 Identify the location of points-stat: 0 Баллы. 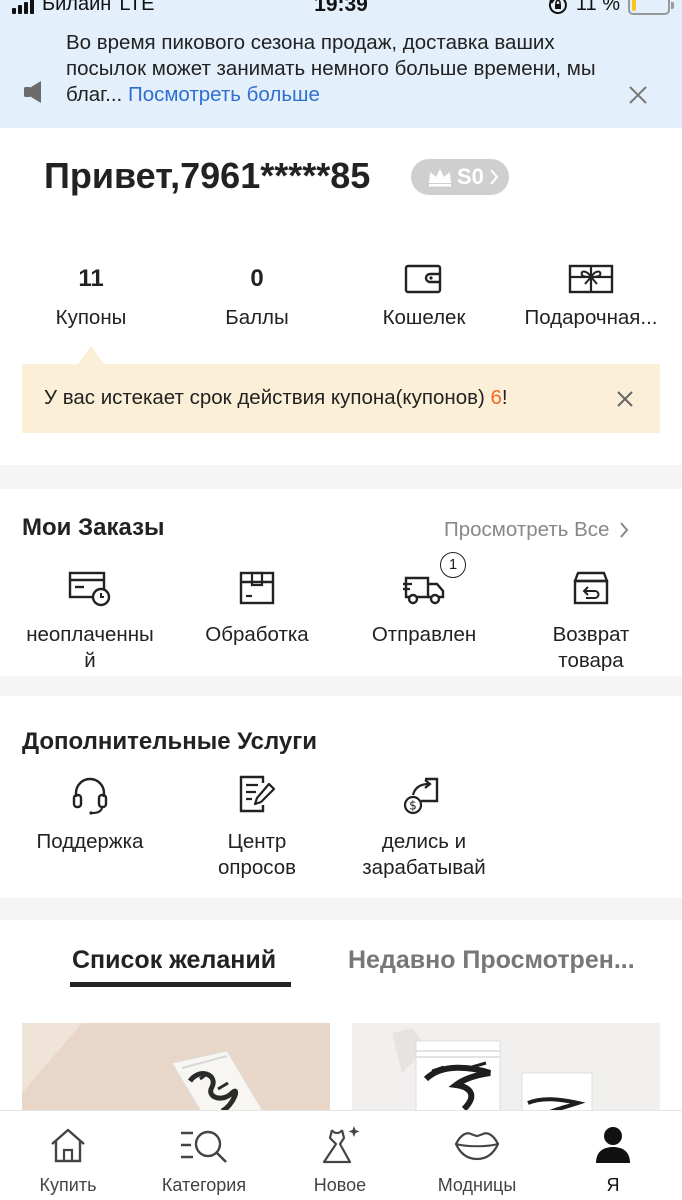
(257, 296).